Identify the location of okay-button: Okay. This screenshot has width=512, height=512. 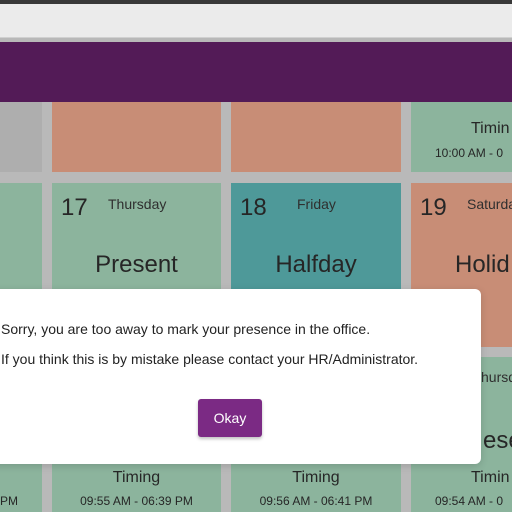
(230, 418).